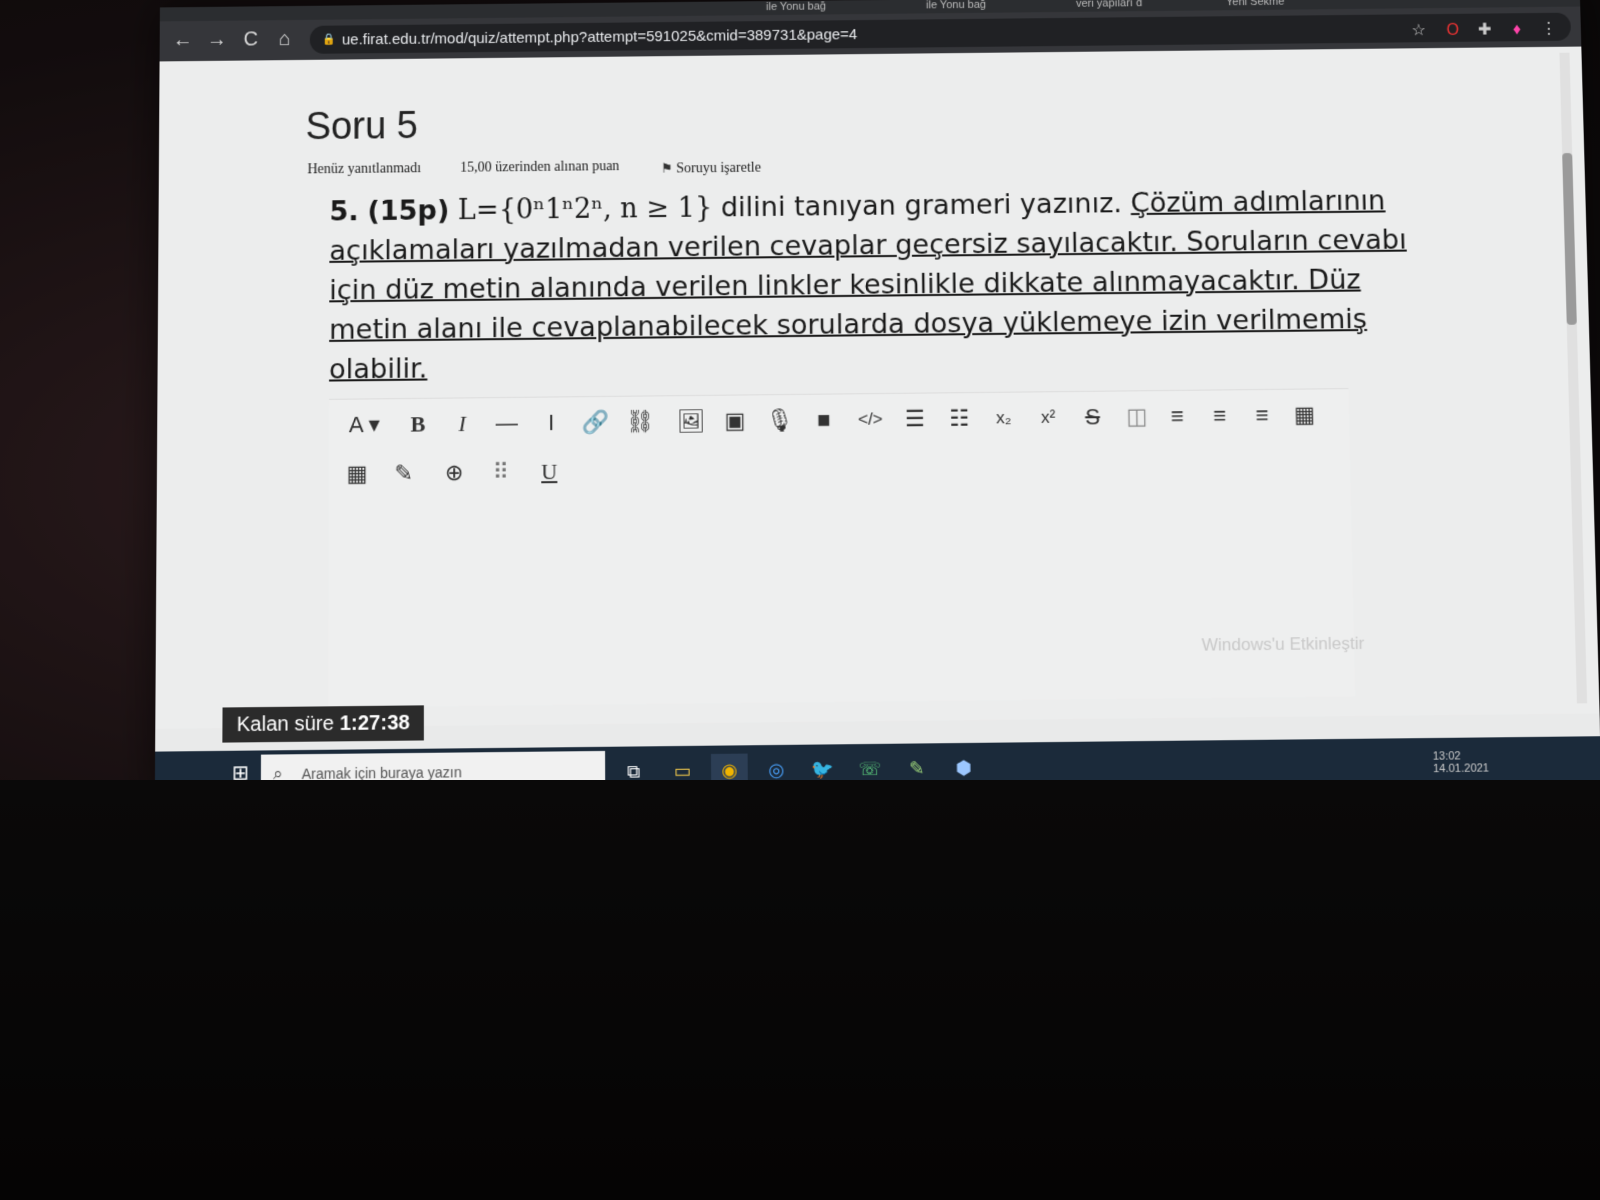 This screenshot has height=1200, width=1600. I want to click on question-number: 5., so click(344, 211).